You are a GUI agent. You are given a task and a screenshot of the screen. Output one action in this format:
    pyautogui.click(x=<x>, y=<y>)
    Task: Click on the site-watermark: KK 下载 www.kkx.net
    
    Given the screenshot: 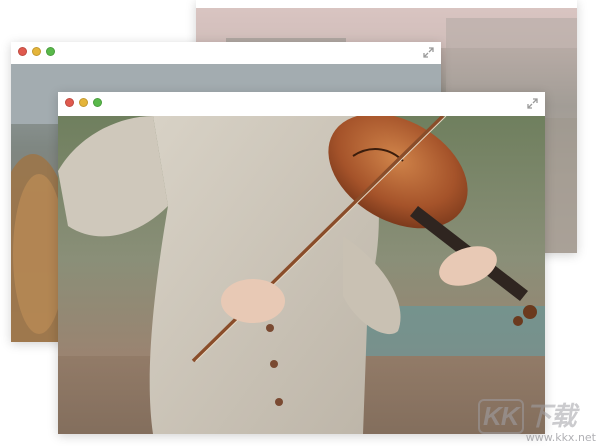 What is the action you would take?
    pyautogui.click(x=537, y=420)
    